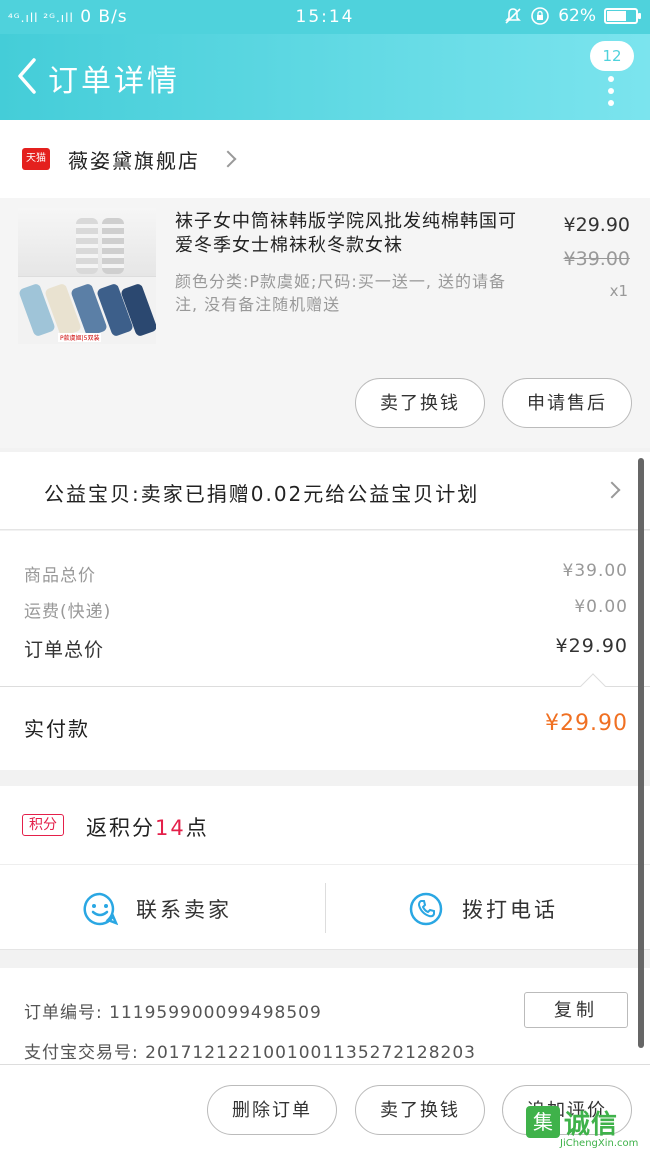  I want to click on alipay-trade-number: 支付宝交易号: 2017121221001001135272128203, so click(250, 1053).